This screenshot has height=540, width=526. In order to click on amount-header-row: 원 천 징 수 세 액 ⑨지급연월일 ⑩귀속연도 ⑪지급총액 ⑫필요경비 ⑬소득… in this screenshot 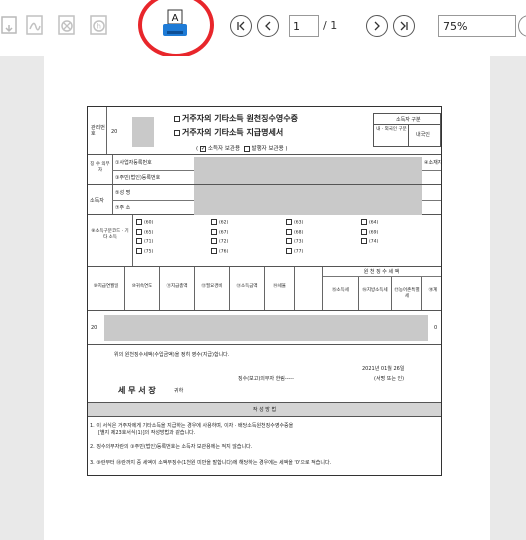, I will do `click(264, 289)`.